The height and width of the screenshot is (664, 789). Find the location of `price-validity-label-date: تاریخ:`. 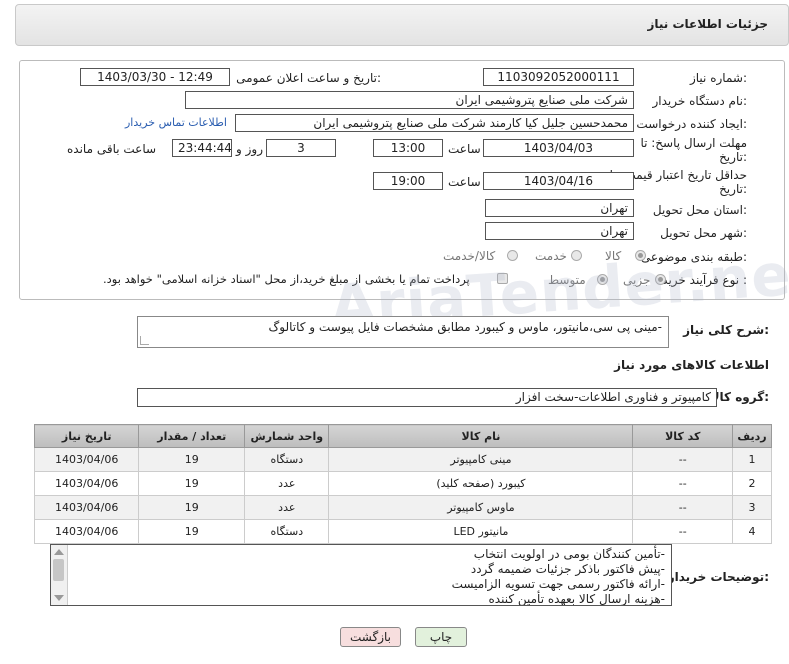

price-validity-label-date: تاریخ: is located at coordinates (733, 189).